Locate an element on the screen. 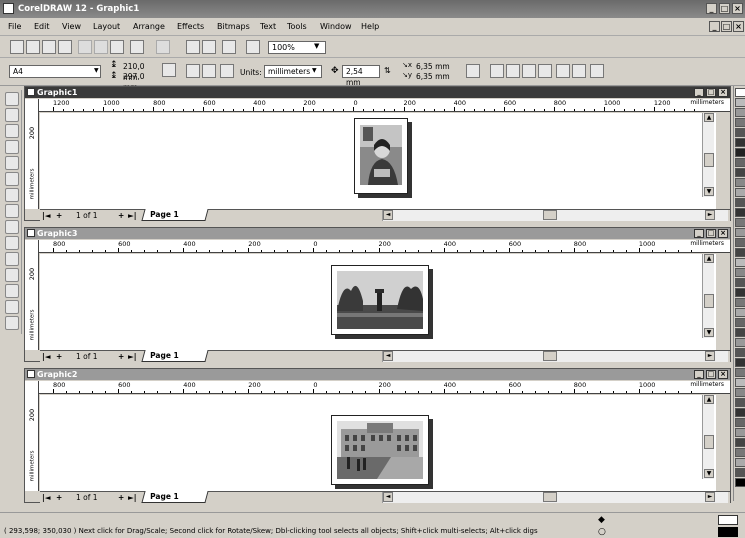 This screenshot has height=538, width=745. portrait-photo is located at coordinates (381, 155).